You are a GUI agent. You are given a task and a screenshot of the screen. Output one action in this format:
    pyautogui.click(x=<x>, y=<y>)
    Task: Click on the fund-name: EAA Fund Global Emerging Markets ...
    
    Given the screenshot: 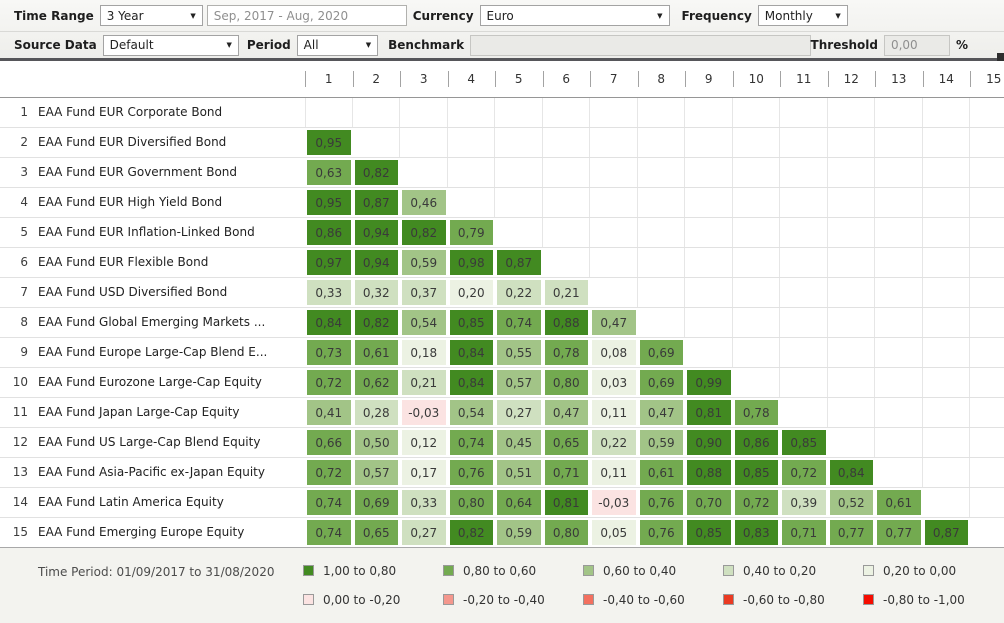 What is the action you would take?
    pyautogui.click(x=152, y=322)
    